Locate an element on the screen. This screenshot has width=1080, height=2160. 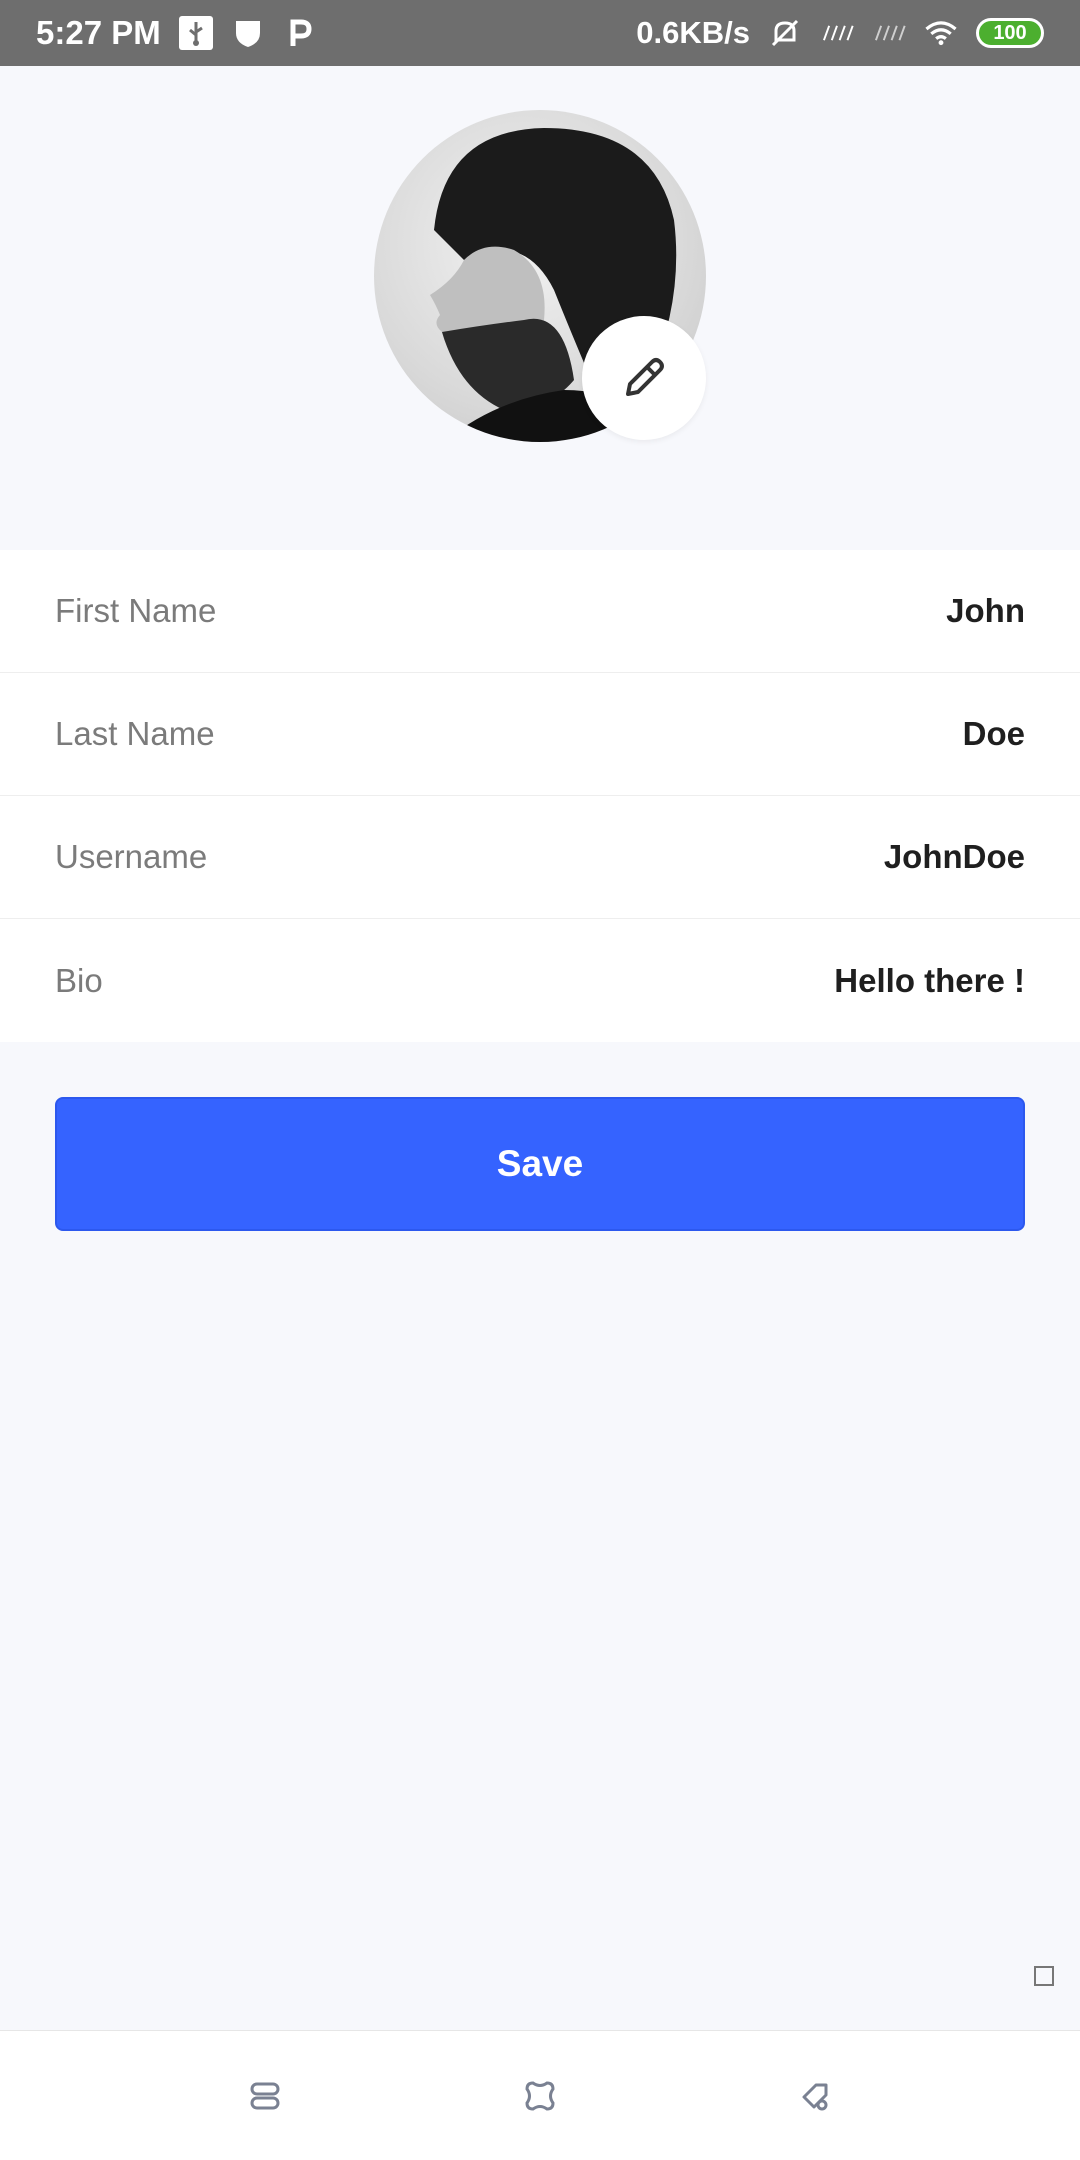
recents-button is located at coordinates (265, 2096).